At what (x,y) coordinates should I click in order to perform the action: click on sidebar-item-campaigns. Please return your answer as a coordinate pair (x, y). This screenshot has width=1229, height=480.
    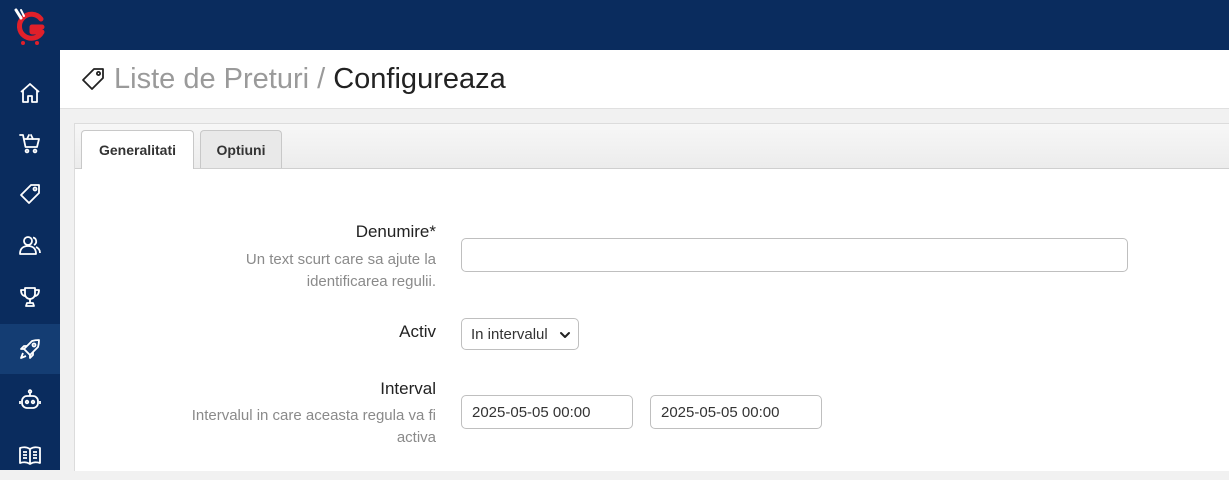
    Looking at the image, I should click on (30, 349).